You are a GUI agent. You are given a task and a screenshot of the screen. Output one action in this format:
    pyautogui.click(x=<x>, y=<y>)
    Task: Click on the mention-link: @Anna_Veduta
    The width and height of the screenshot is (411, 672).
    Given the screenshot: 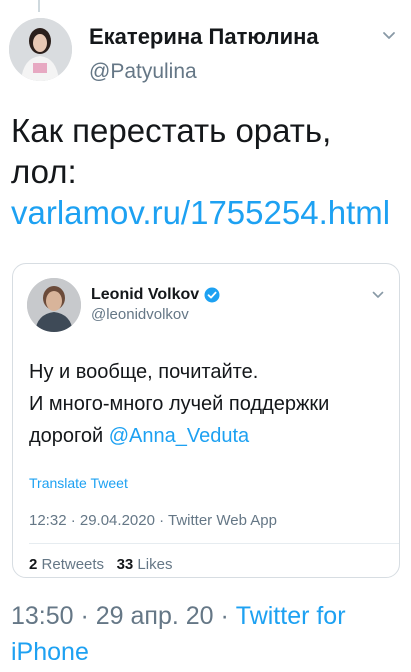 What is the action you would take?
    pyautogui.click(x=179, y=436)
    